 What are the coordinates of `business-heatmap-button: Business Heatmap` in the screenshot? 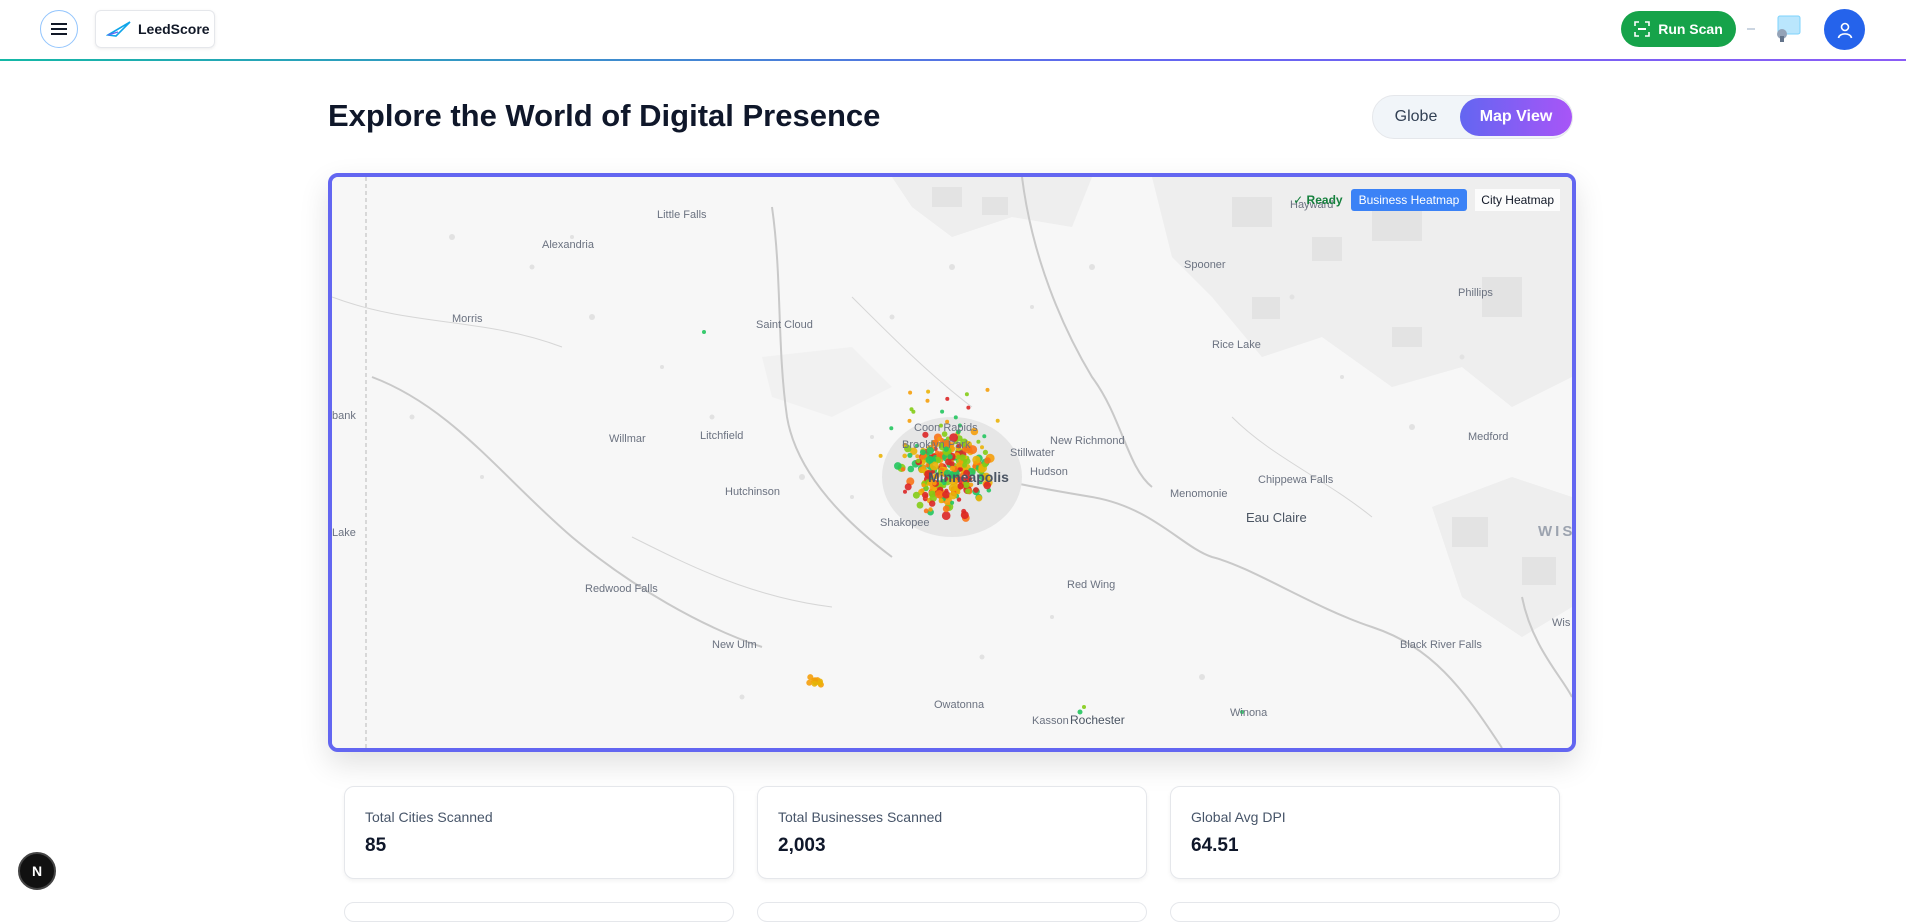 It's located at (1409, 200).